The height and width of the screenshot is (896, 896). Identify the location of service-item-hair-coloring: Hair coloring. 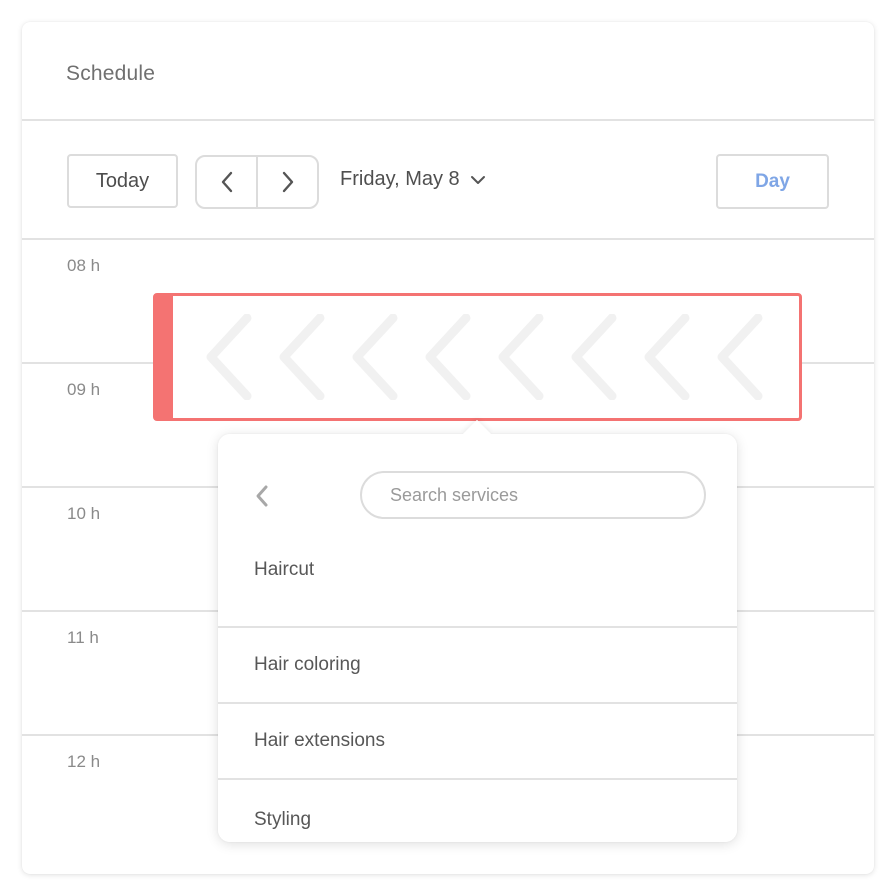
(477, 666).